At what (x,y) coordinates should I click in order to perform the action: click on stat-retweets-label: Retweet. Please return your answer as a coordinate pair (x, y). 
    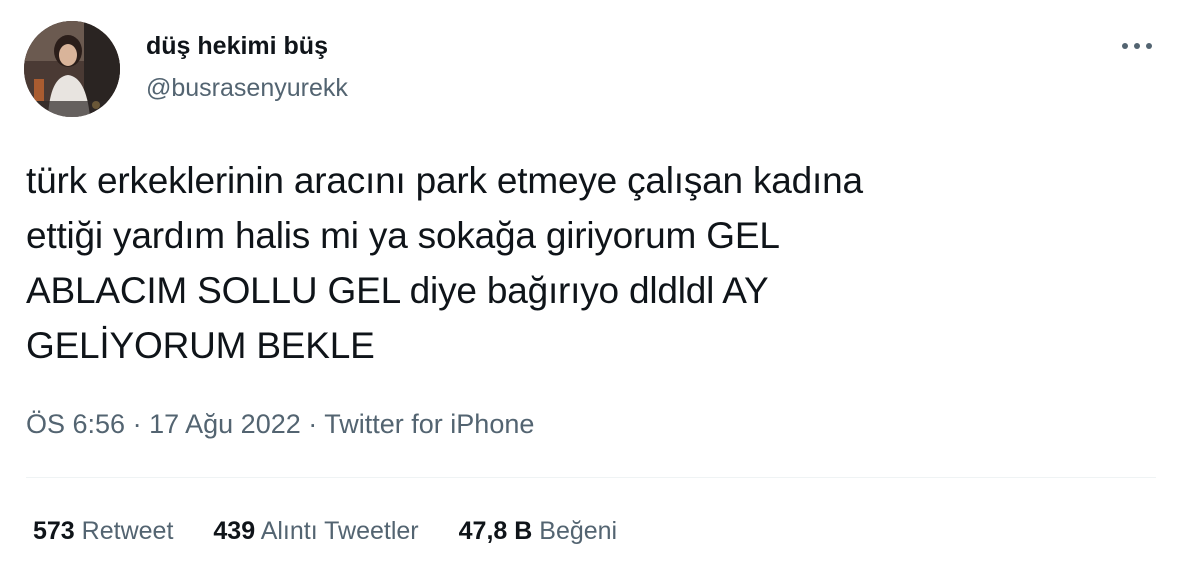
    Looking at the image, I should click on (127, 531).